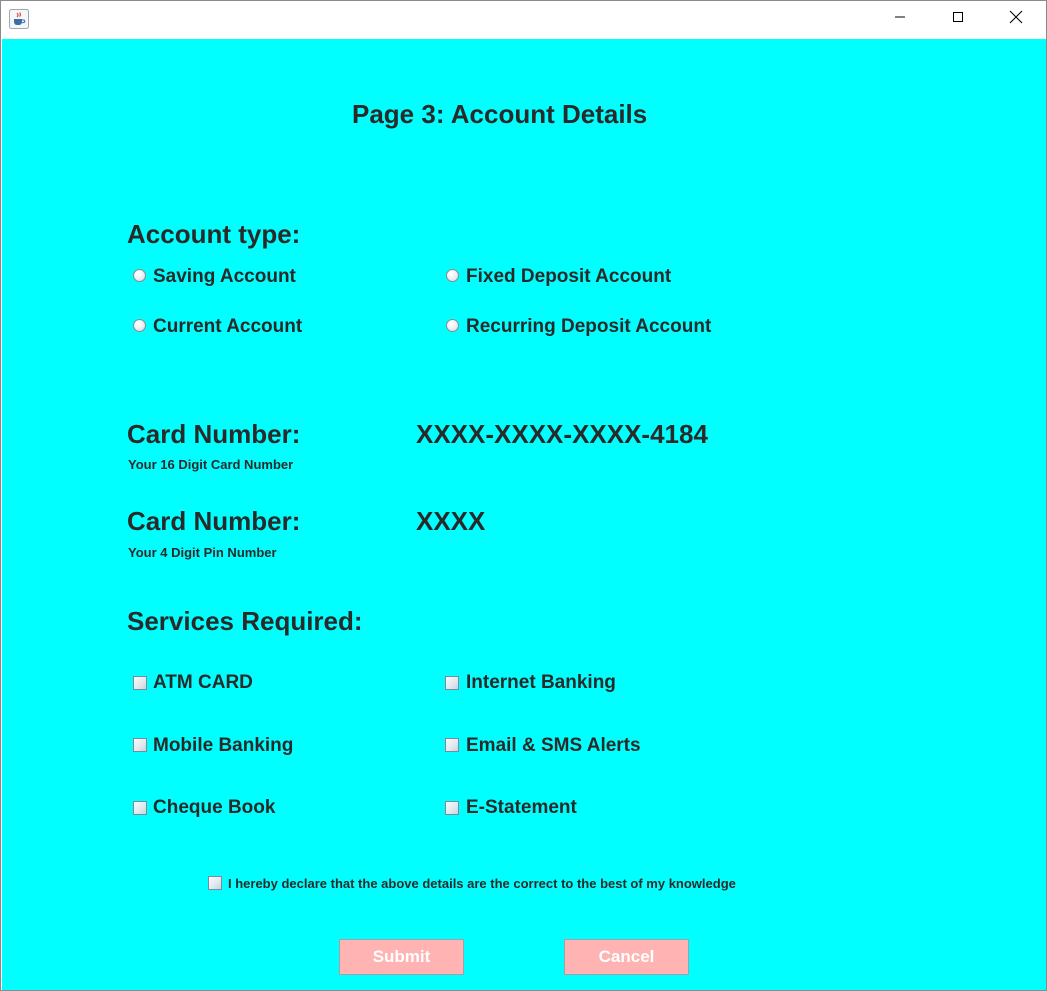 The width and height of the screenshot is (1047, 991). I want to click on mobile-banking-label: Mobile Banking, so click(223, 746).